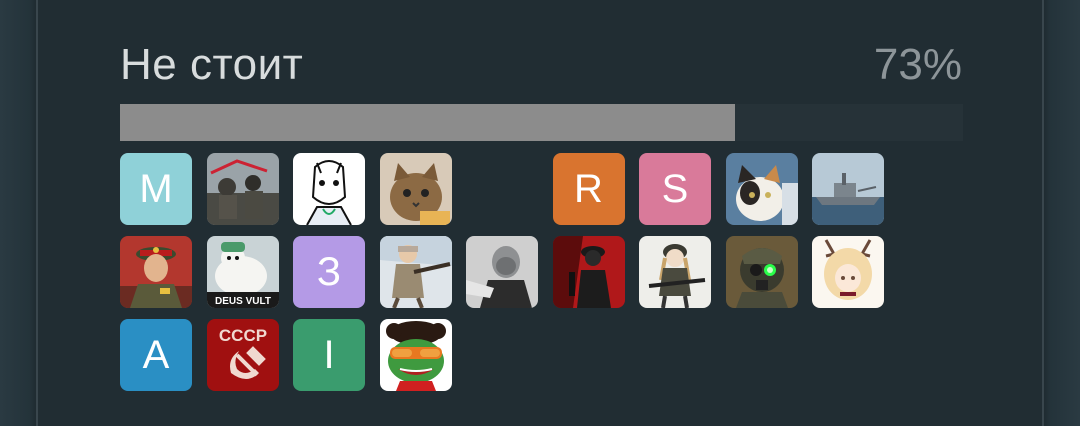 The width and height of the screenshot is (1080, 426). Describe the element at coordinates (156, 272) in the screenshot. I see `soviet-officer-icon` at that location.